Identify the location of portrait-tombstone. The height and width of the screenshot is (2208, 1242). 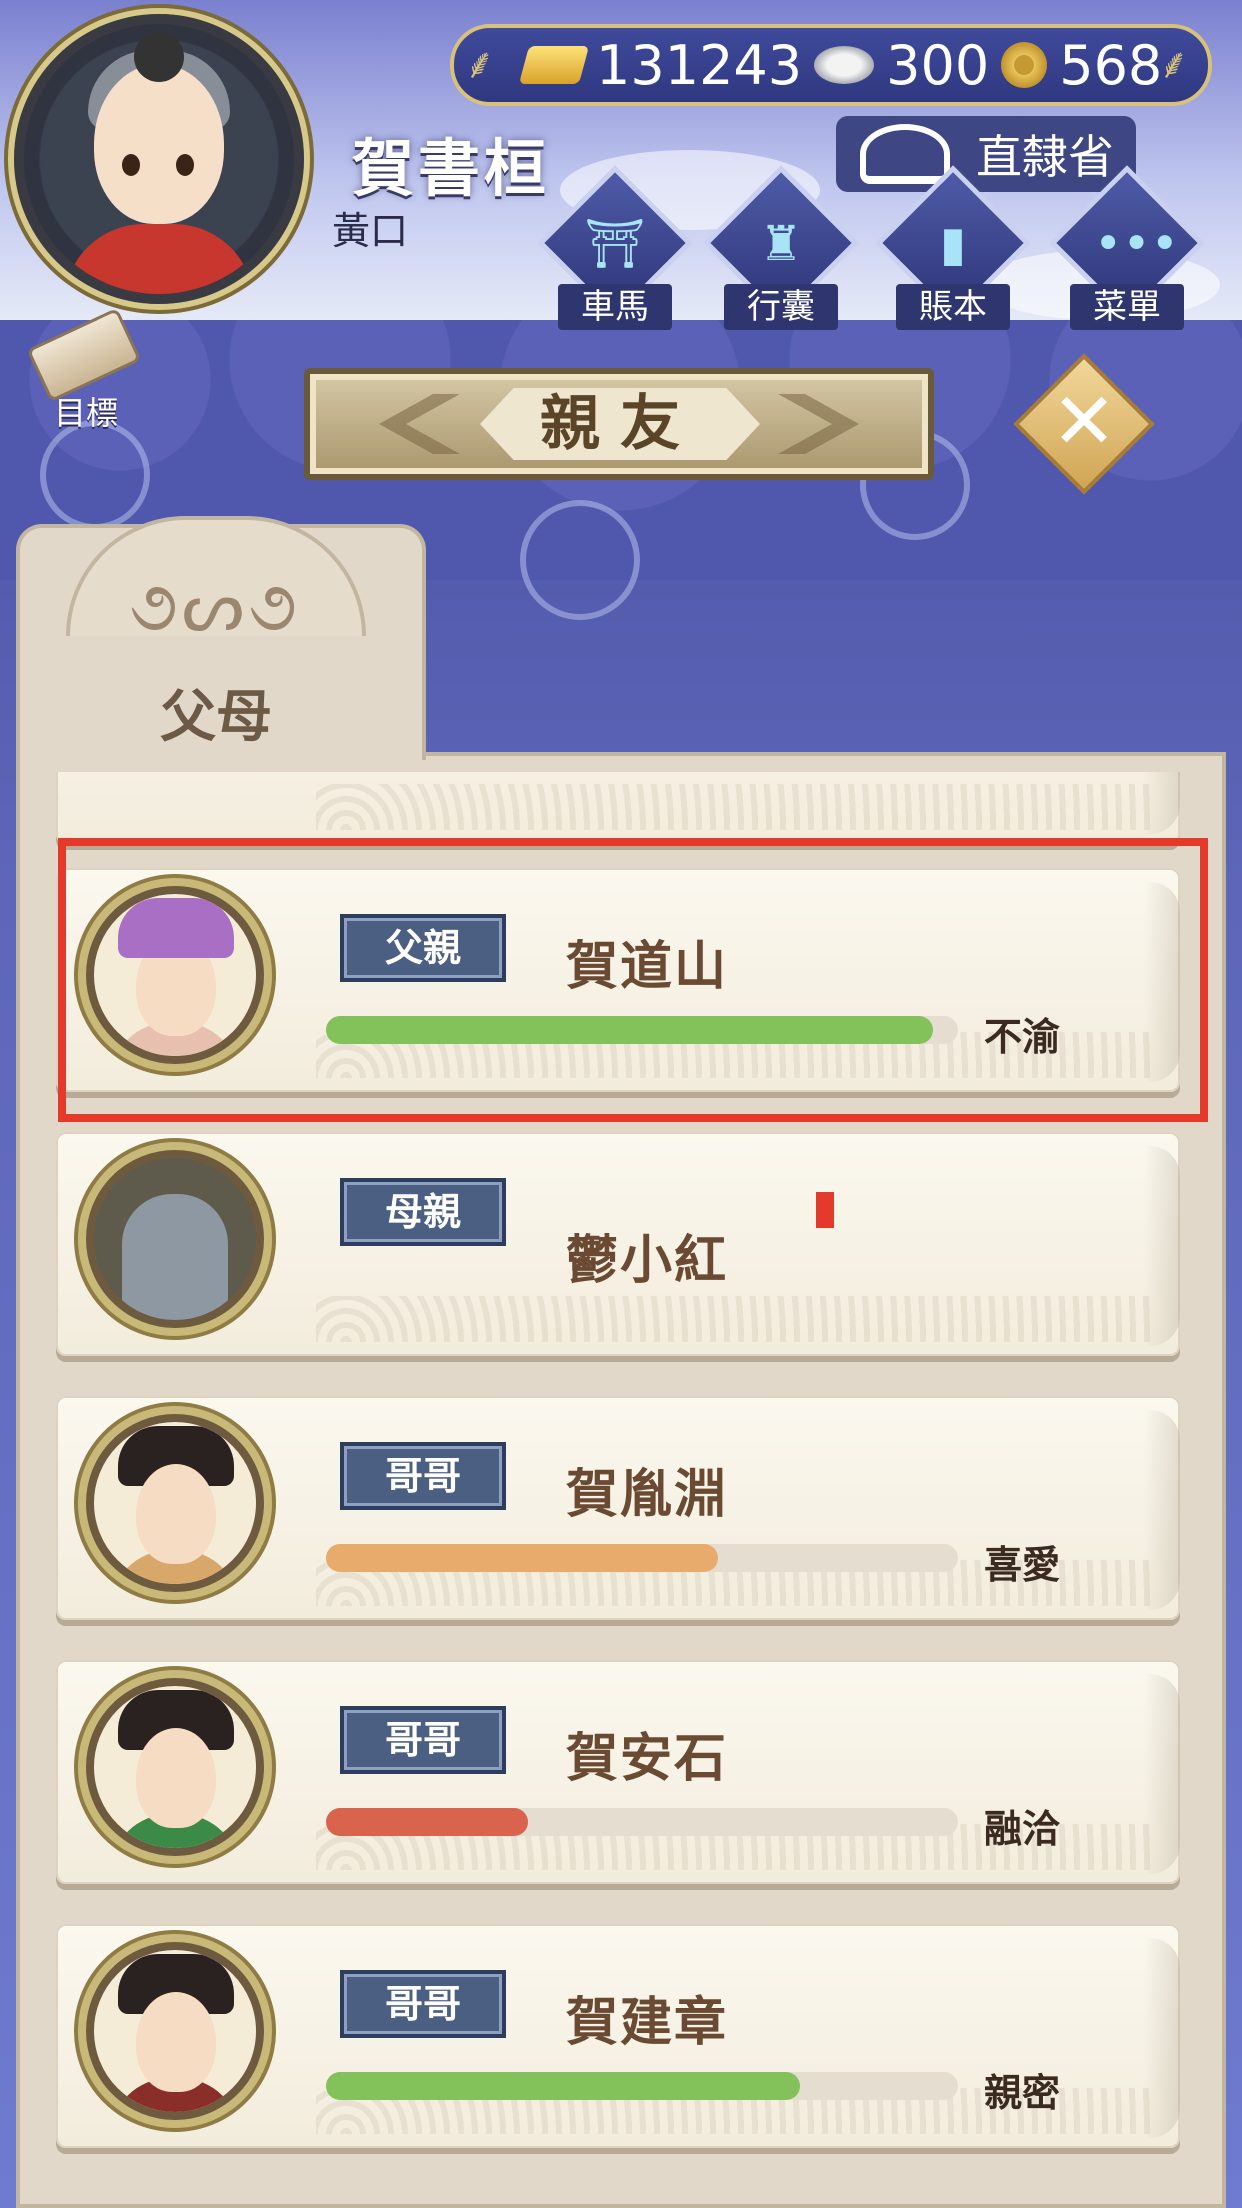
(175, 1239).